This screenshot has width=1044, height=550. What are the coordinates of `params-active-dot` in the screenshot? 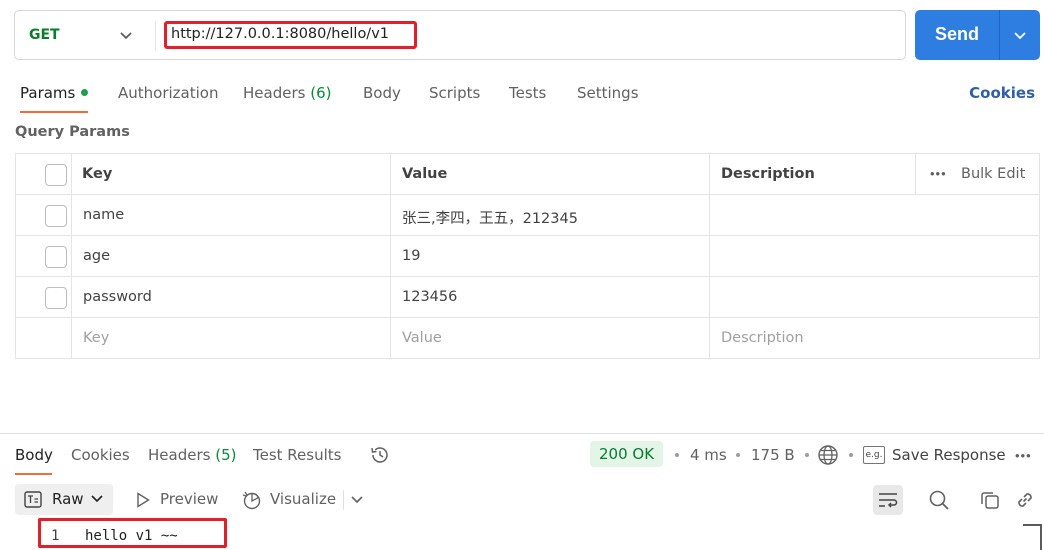 It's located at (85, 92).